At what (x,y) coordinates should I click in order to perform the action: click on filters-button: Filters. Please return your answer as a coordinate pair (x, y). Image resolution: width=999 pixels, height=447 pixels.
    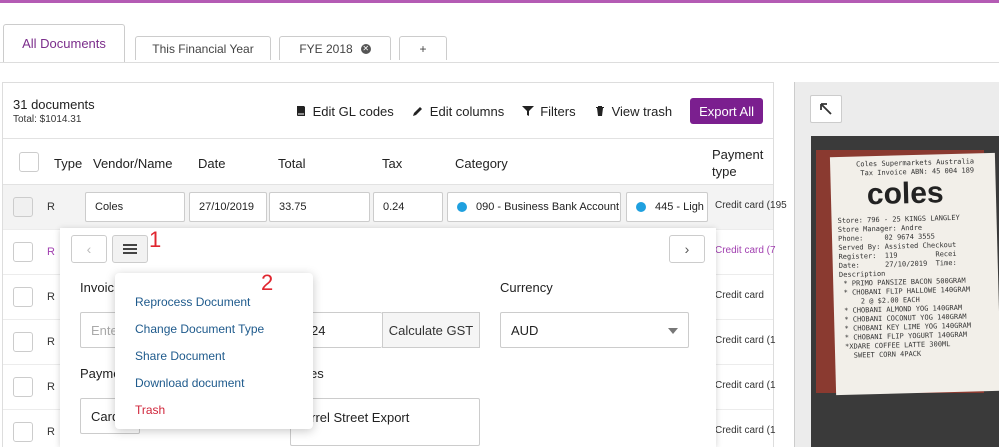
    Looking at the image, I should click on (549, 111).